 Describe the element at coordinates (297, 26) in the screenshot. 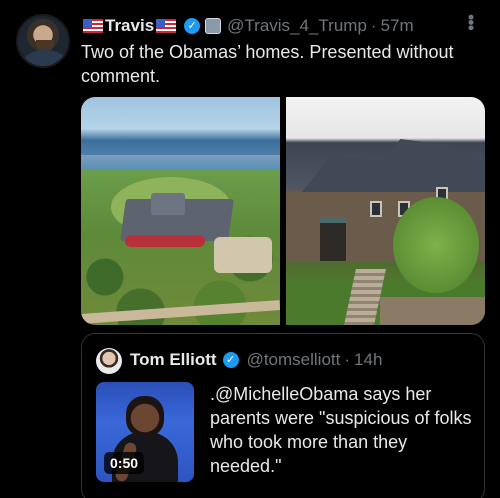

I see `author-handle: @Travis_4_Trump` at that location.